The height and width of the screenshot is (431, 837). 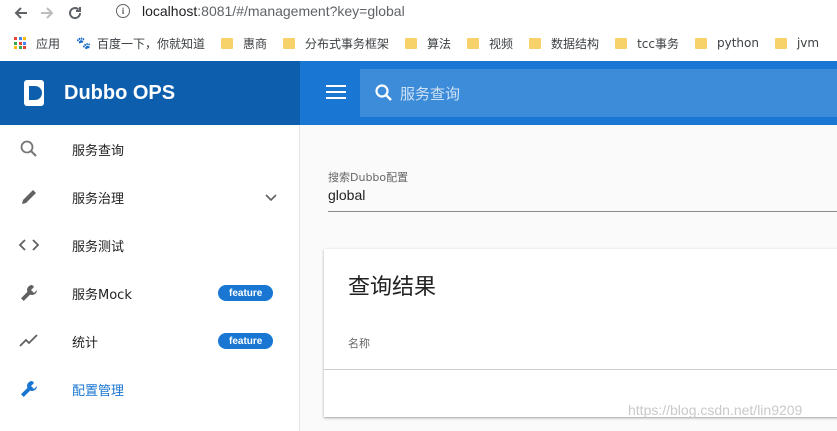 What do you see at coordinates (598, 93) in the screenshot?
I see `search-input: 服务查询` at bounding box center [598, 93].